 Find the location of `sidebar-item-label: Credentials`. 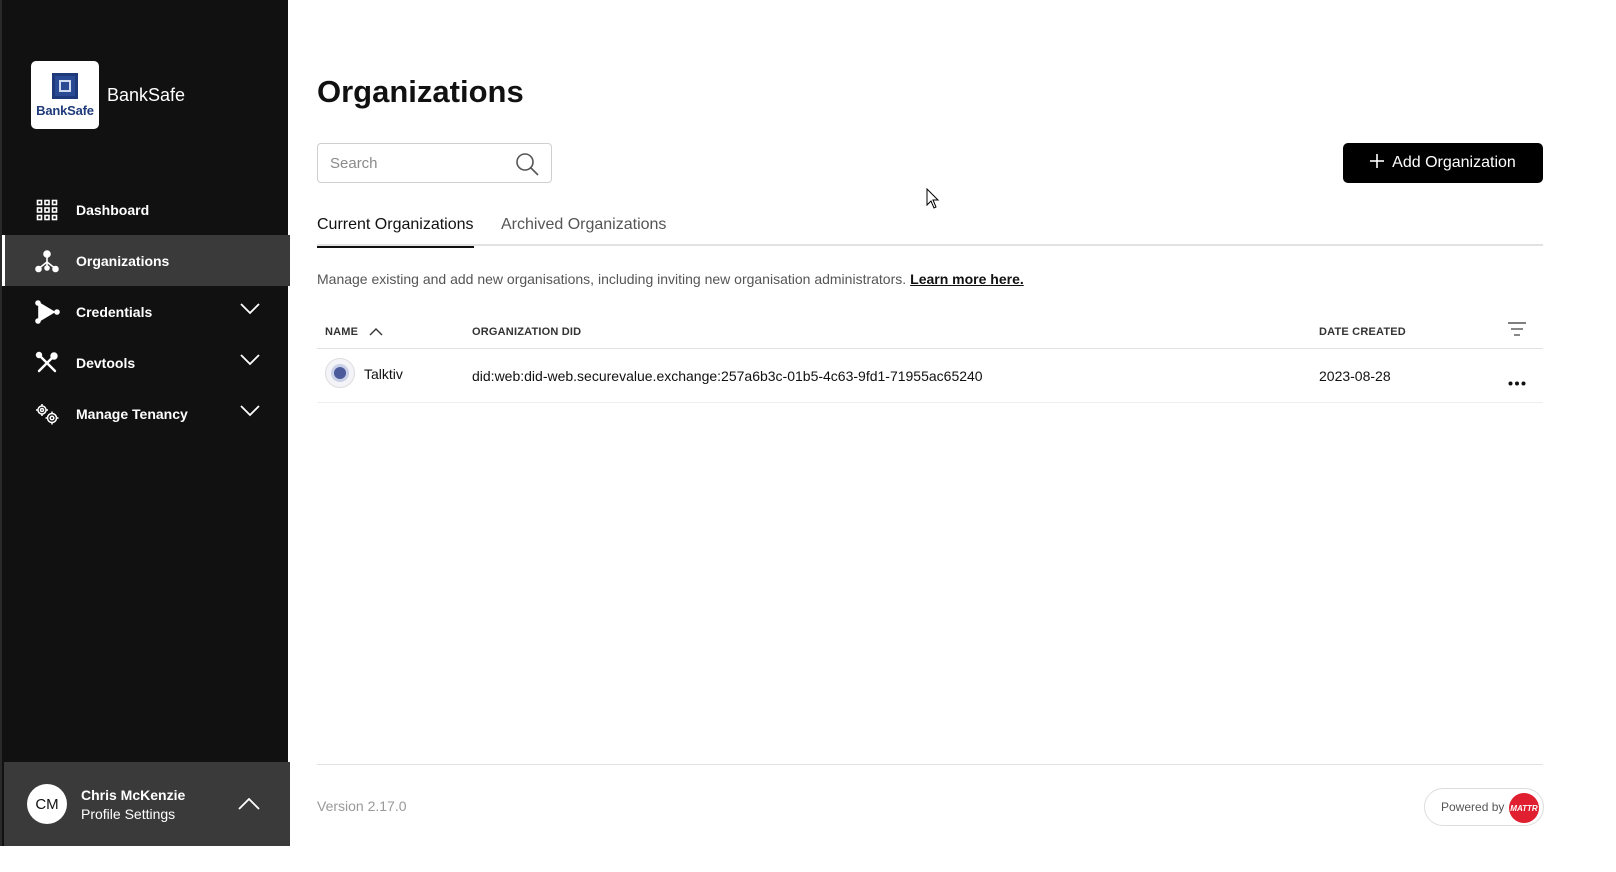

sidebar-item-label: Credentials is located at coordinates (114, 311).